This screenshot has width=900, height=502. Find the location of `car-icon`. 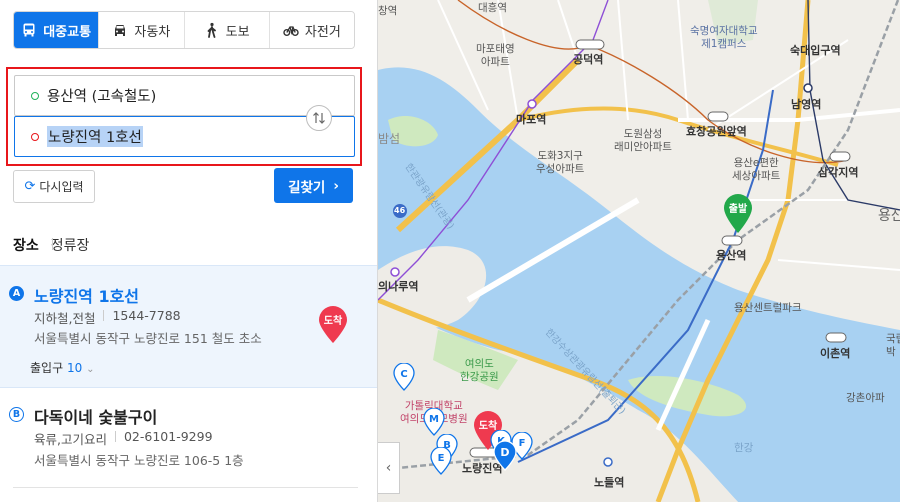

car-icon is located at coordinates (120, 30).